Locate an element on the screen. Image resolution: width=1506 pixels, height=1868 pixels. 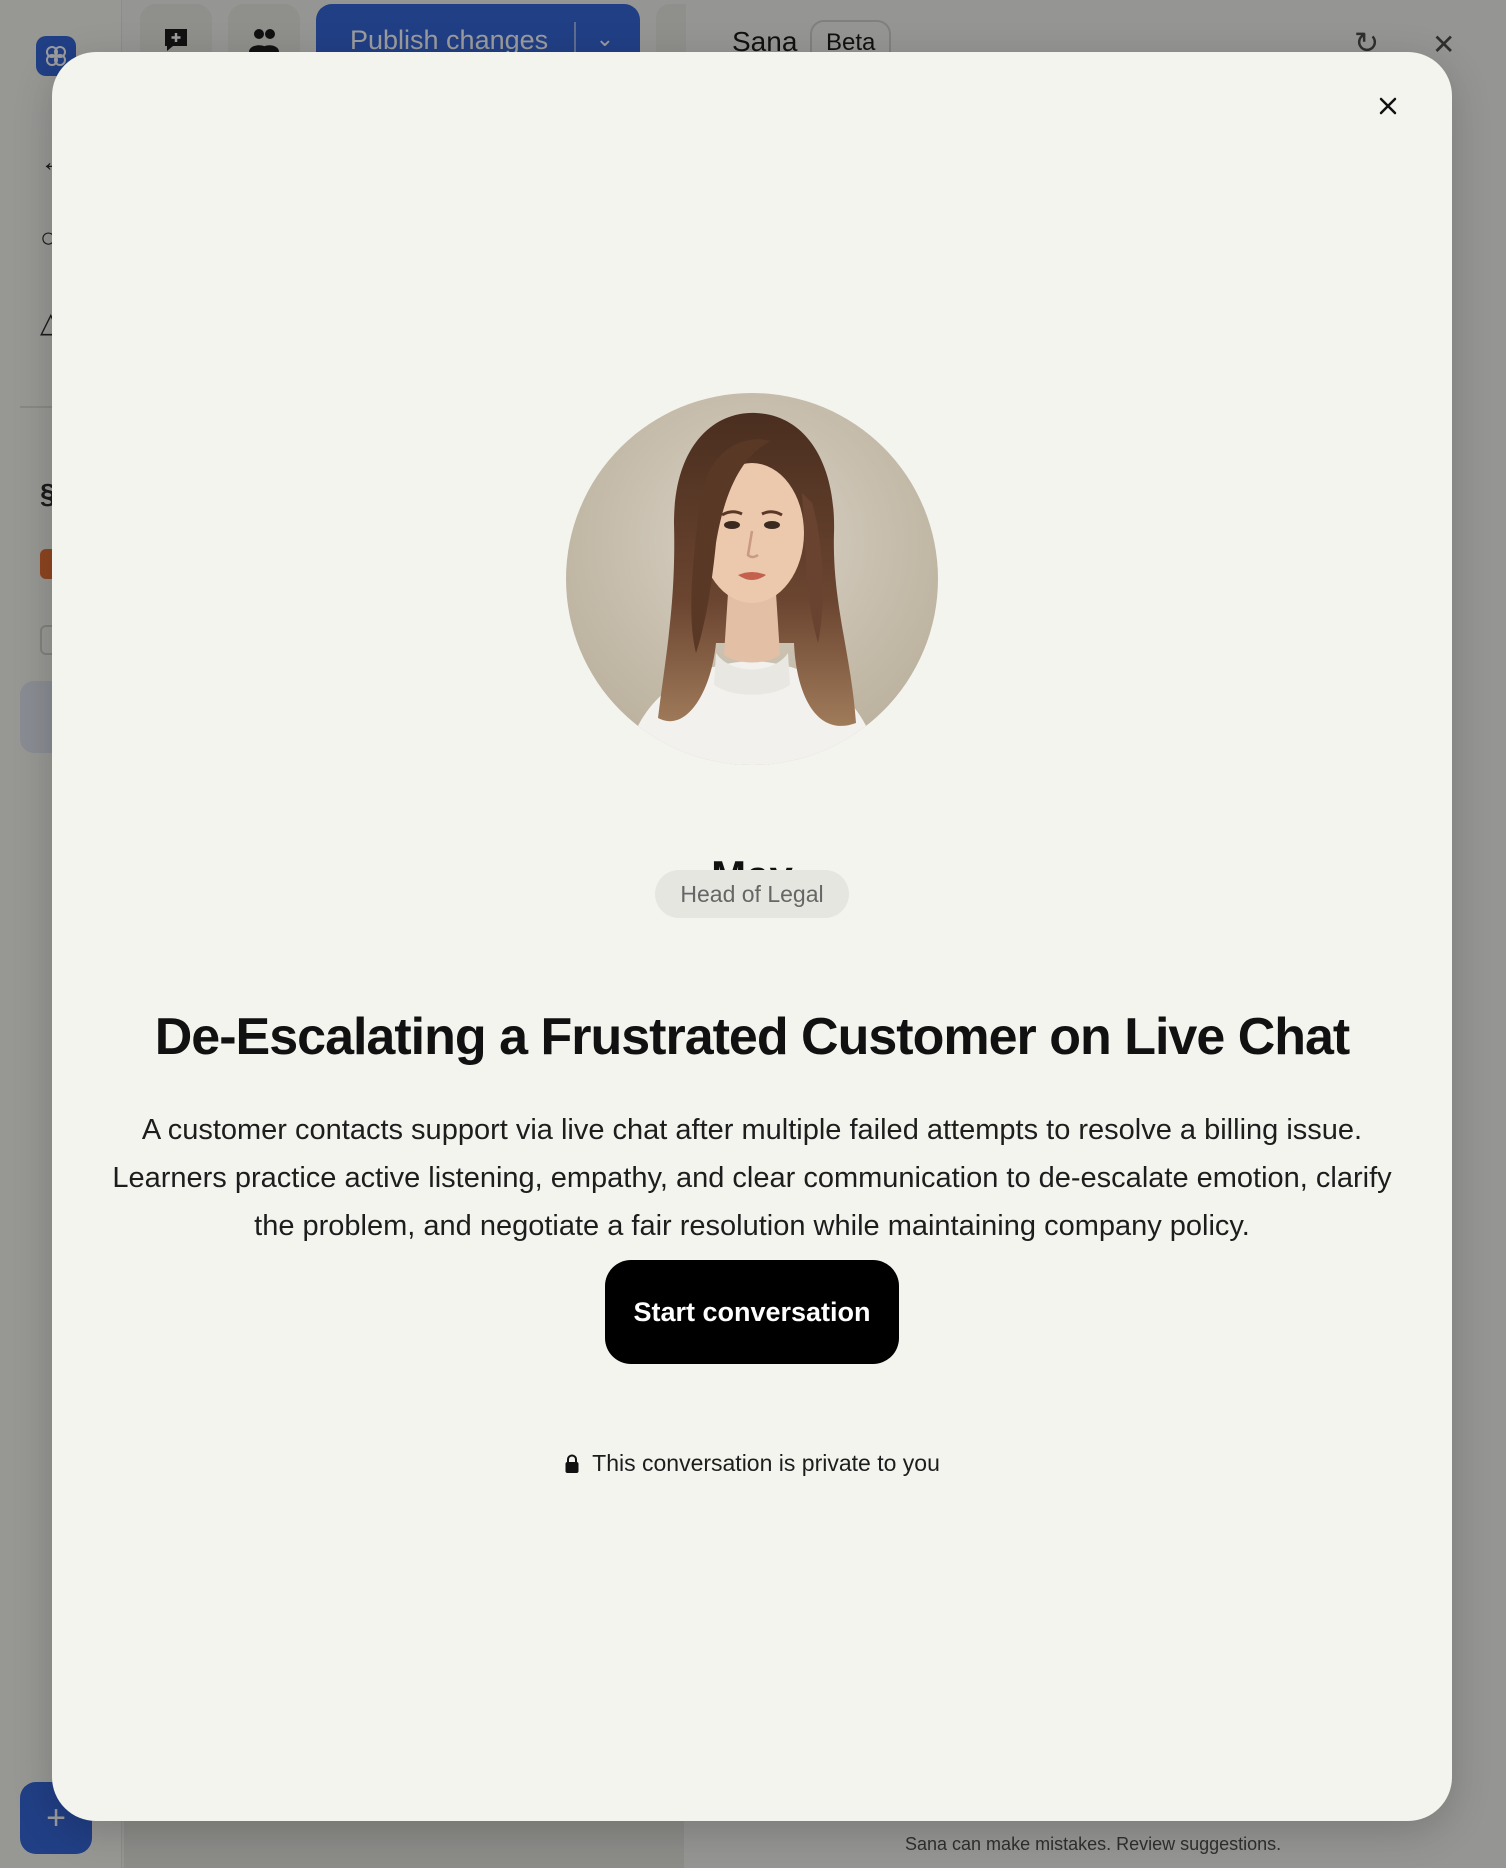
close-icon is located at coordinates (1388, 106).